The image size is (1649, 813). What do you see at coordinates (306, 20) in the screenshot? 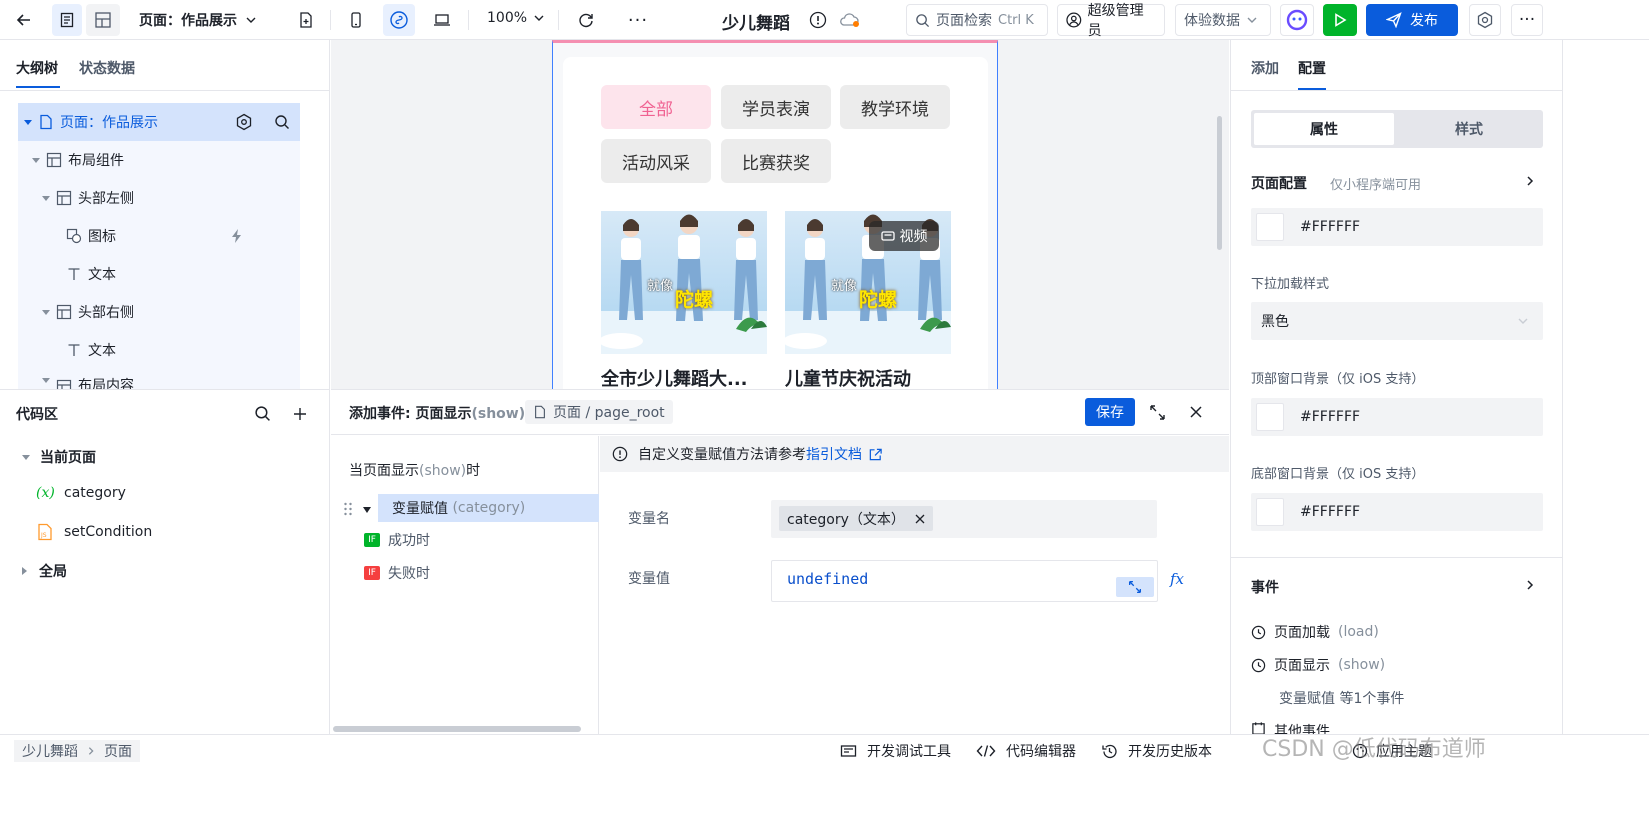
I see `add-page-button` at bounding box center [306, 20].